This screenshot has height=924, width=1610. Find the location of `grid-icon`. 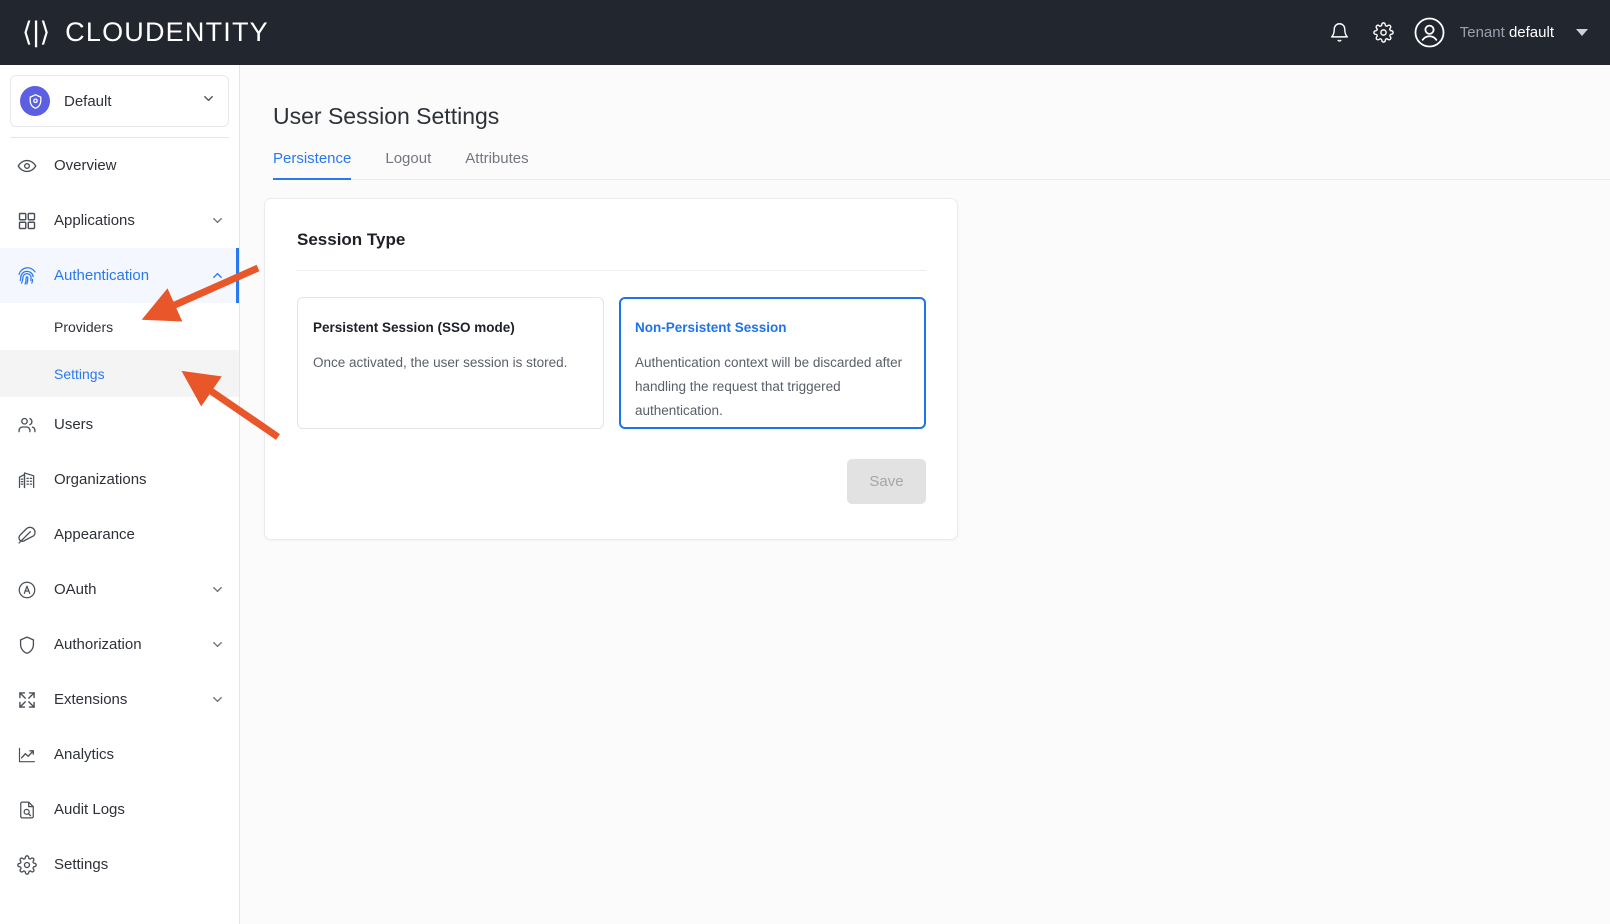

grid-icon is located at coordinates (27, 221).